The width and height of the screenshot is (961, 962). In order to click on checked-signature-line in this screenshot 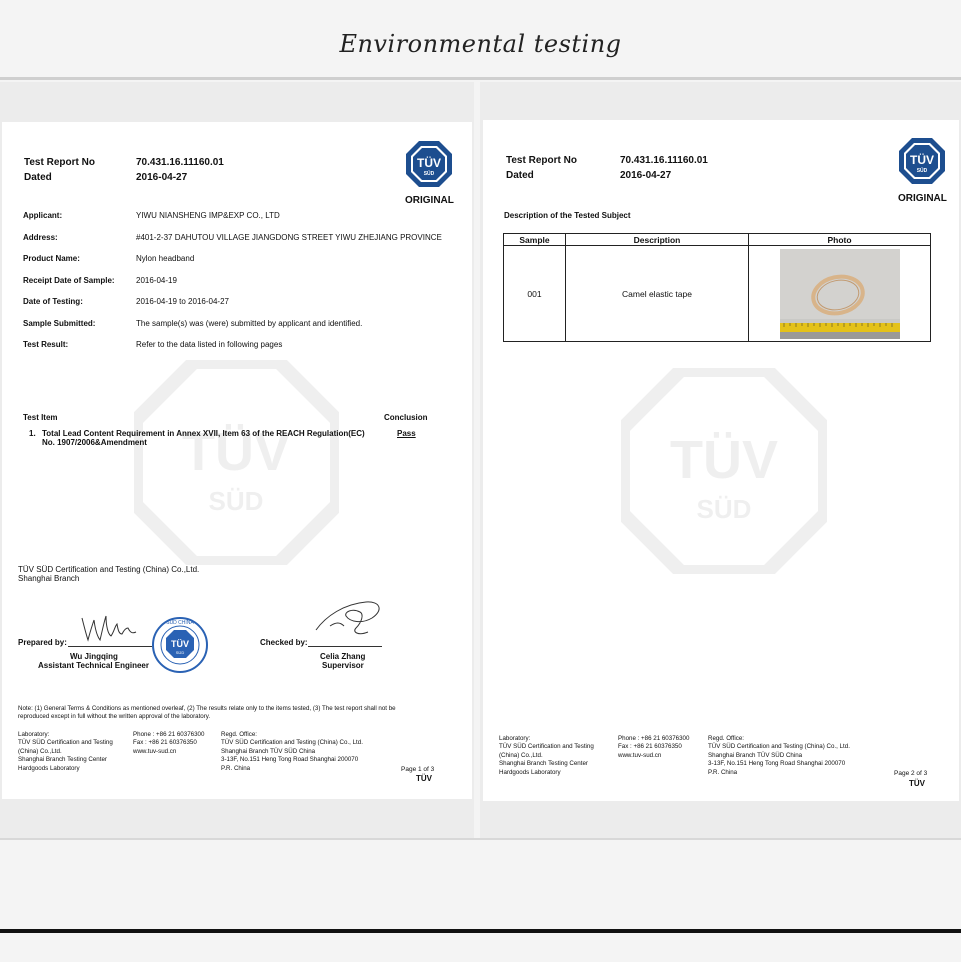, I will do `click(345, 646)`.